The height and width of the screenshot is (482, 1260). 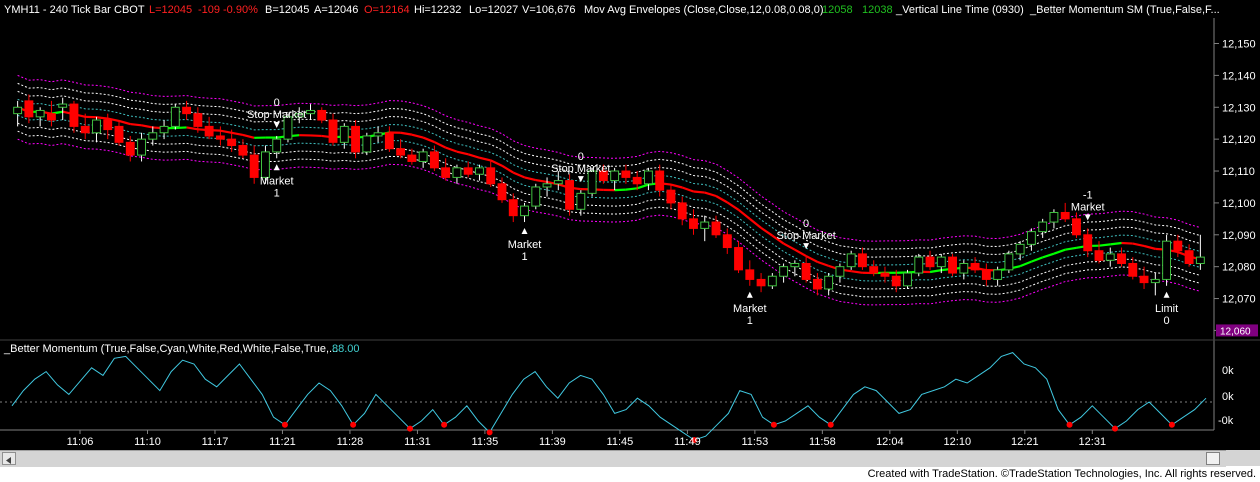 I want to click on header-low: Lo=12027, so click(x=493, y=10).